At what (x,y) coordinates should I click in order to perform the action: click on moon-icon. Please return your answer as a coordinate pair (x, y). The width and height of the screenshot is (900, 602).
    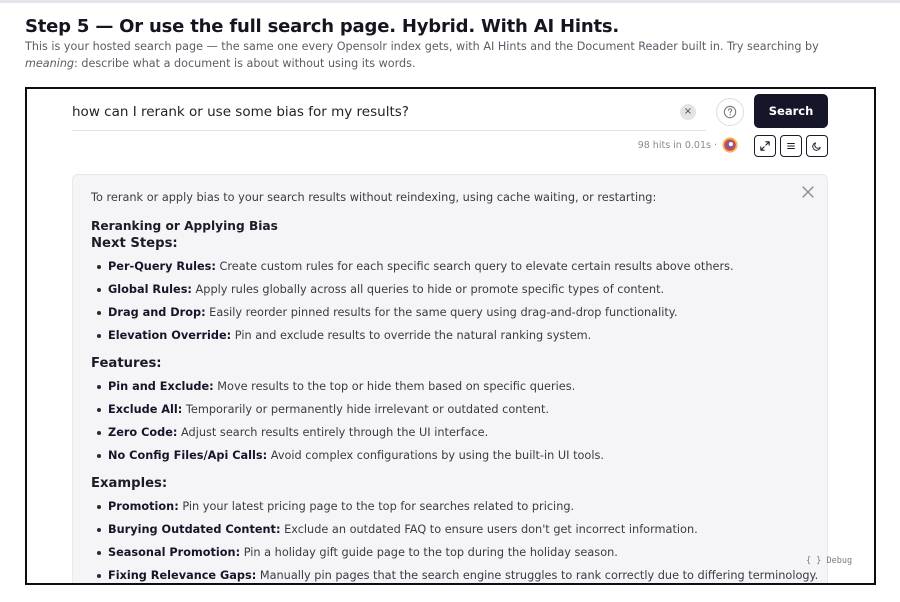
    Looking at the image, I should click on (816, 146).